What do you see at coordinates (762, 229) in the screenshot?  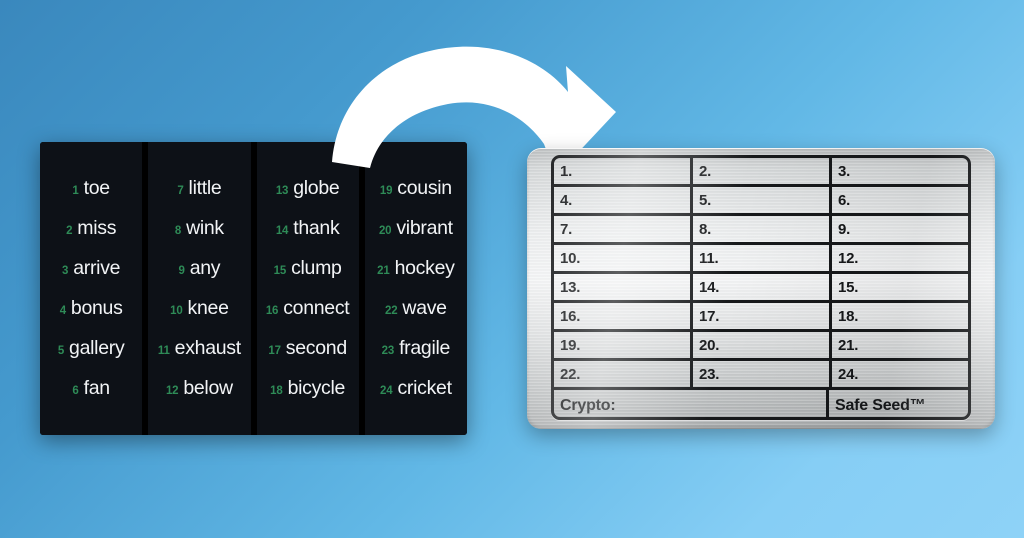 I see `plate-cell-8: 8.` at bounding box center [762, 229].